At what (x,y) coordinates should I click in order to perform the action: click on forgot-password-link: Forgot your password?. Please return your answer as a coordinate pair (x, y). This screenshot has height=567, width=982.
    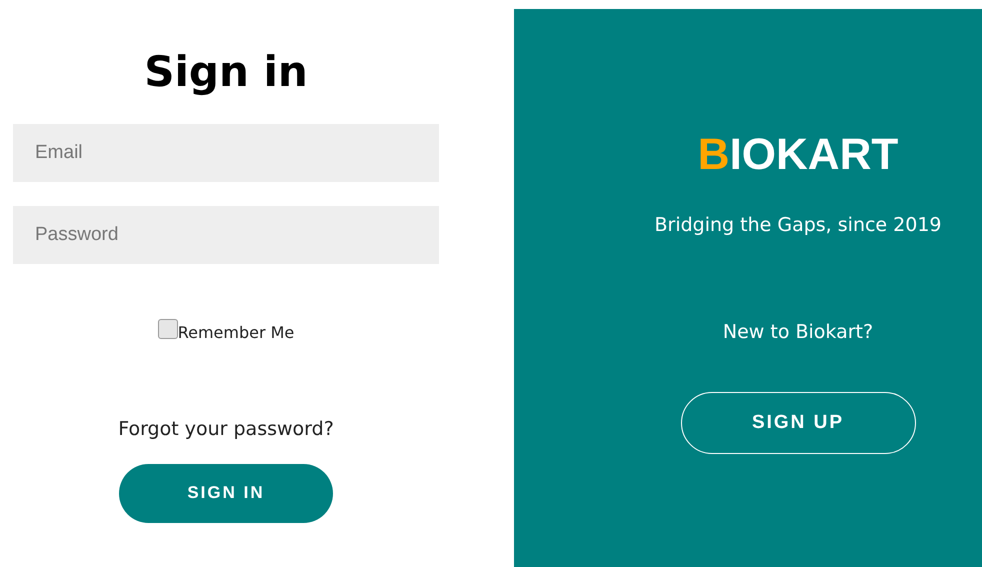
    Looking at the image, I should click on (226, 429).